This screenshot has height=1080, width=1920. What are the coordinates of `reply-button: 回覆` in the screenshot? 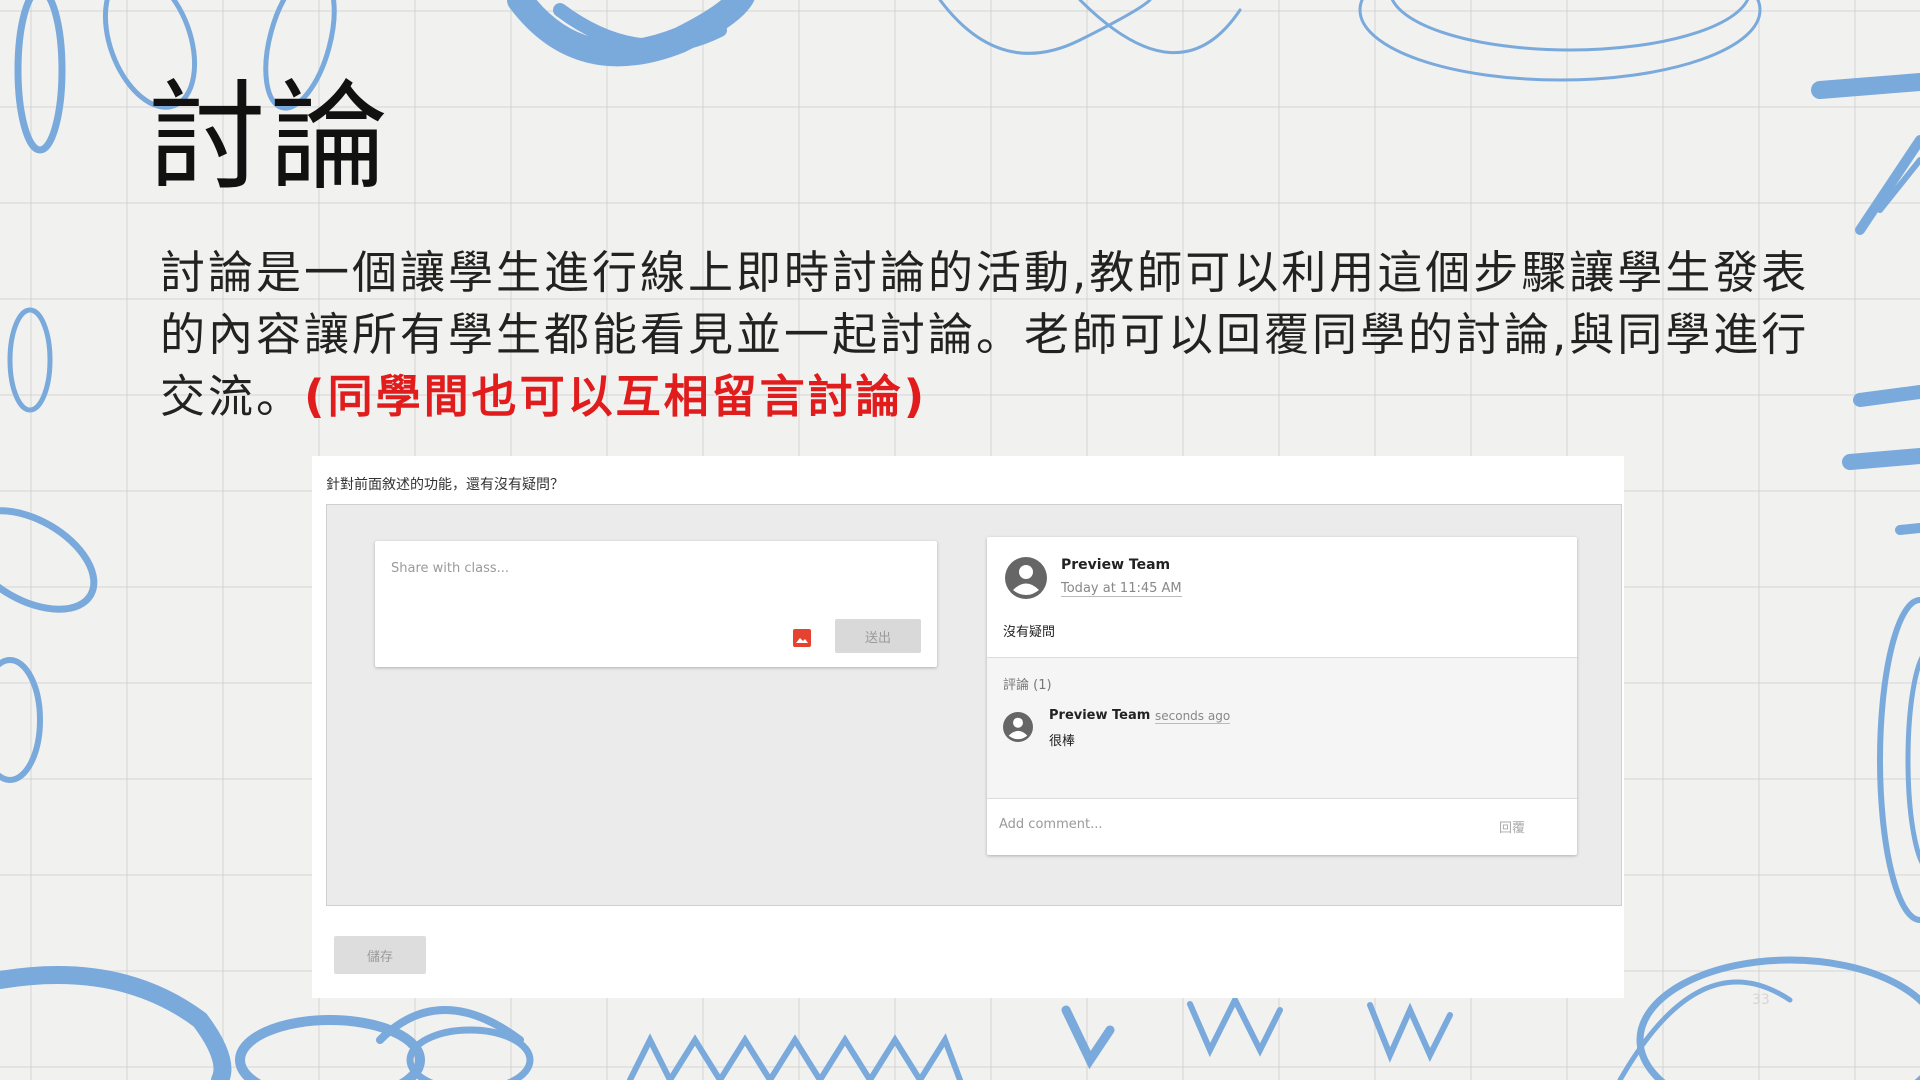 It's located at (1512, 826).